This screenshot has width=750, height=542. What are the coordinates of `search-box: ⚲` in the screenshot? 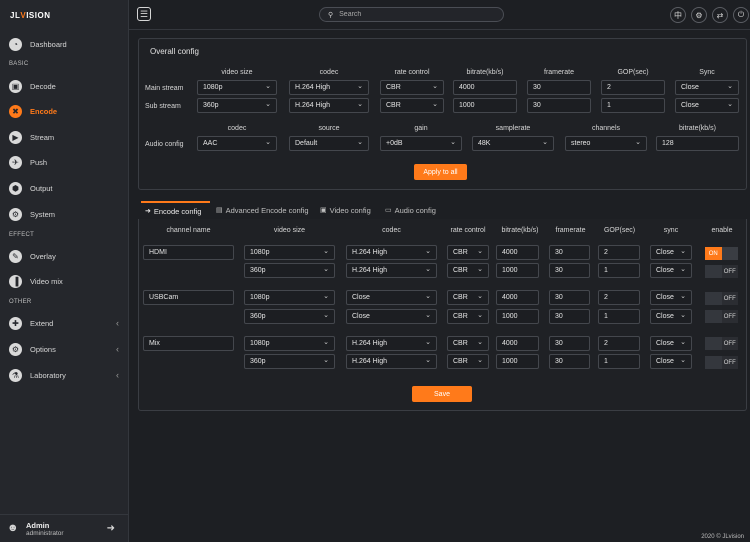 It's located at (411, 14).